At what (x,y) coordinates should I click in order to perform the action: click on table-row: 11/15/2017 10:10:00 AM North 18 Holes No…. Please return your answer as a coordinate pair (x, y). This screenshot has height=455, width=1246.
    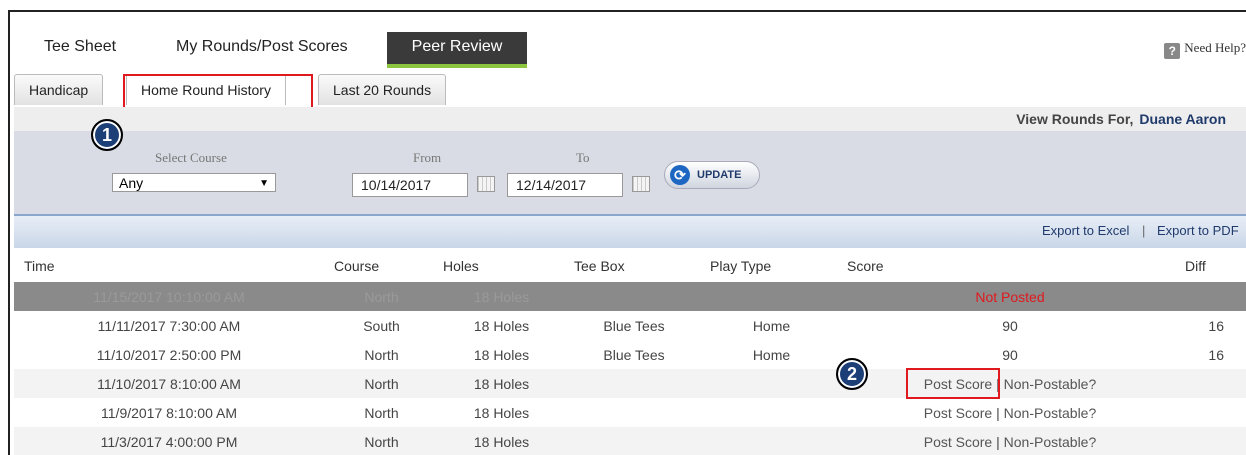
    Looking at the image, I should click on (630, 296).